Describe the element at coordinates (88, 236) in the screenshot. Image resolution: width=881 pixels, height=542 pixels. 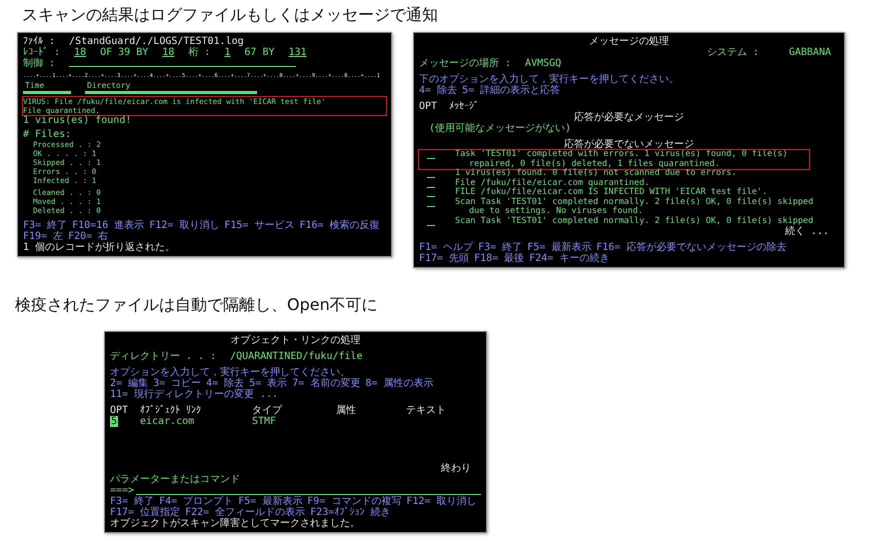
I see `function-key-hint: F20= 右` at that location.